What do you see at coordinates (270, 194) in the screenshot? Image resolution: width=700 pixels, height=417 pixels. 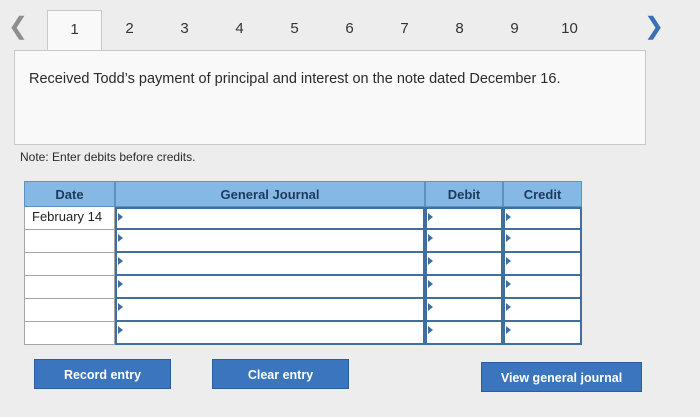 I see `general-journal-column-header: General Journal` at bounding box center [270, 194].